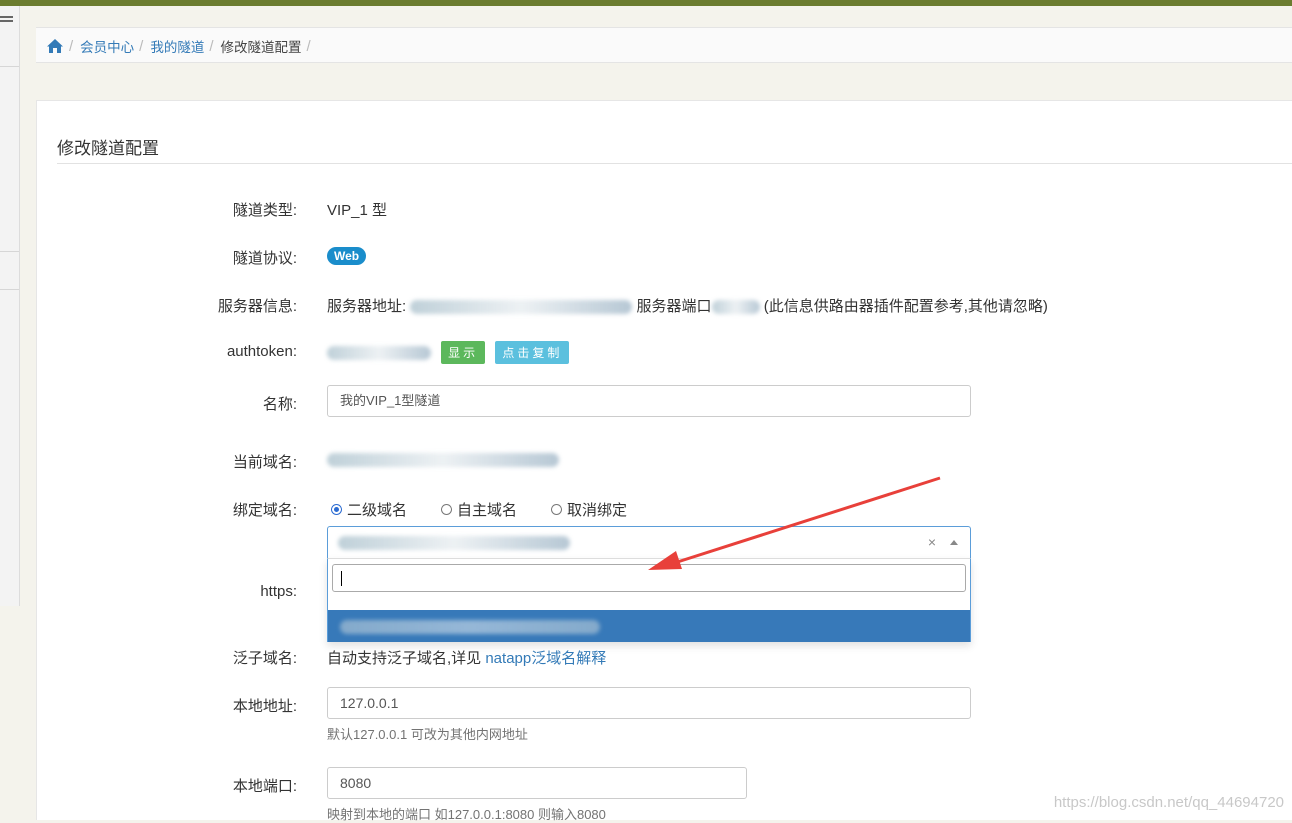  Describe the element at coordinates (649, 600) in the screenshot. I see `domain-dropdown` at that location.